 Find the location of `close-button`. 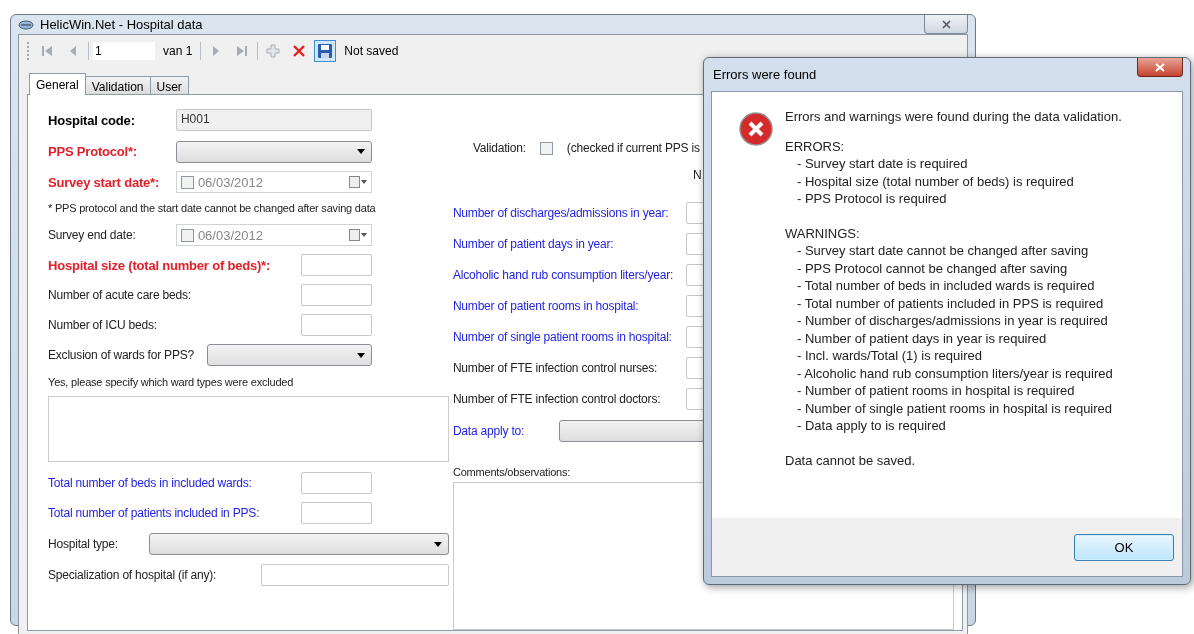

close-button is located at coordinates (1160, 67).